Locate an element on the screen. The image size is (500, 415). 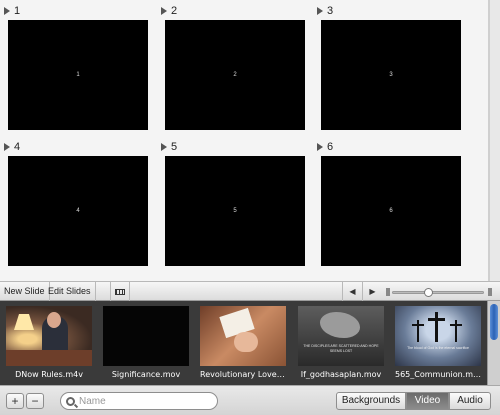
edit-slides-button: Edit Slides is located at coordinates (70, 291).